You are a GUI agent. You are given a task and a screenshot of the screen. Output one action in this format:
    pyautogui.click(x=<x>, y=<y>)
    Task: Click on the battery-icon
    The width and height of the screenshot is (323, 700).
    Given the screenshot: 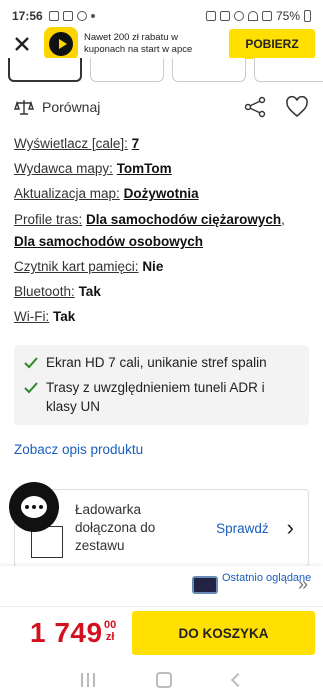 What is the action you would take?
    pyautogui.click(x=307, y=16)
    